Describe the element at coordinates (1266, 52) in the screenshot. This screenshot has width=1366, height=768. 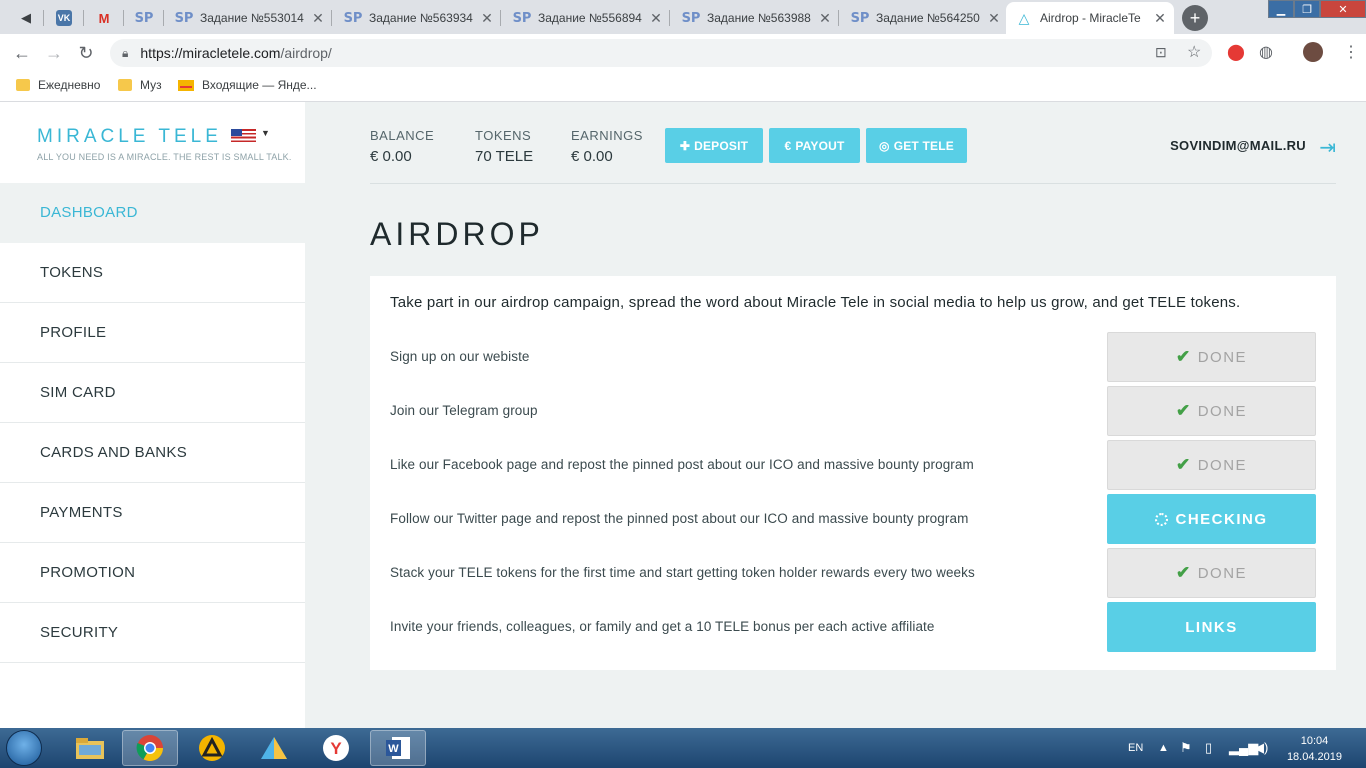
I see `globe-icon: ◍` at that location.